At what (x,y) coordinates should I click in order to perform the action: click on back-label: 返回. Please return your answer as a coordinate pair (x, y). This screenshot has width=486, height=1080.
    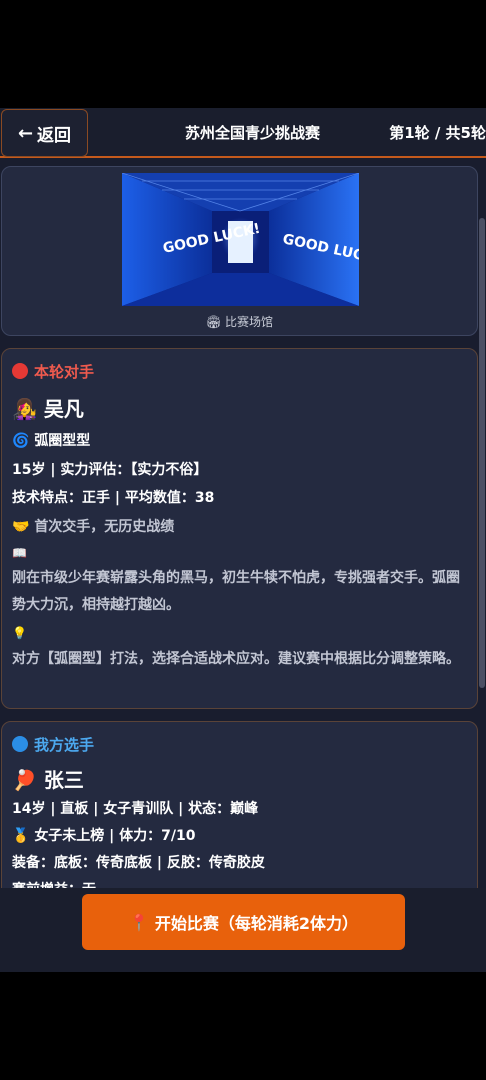
    Looking at the image, I should click on (54, 135).